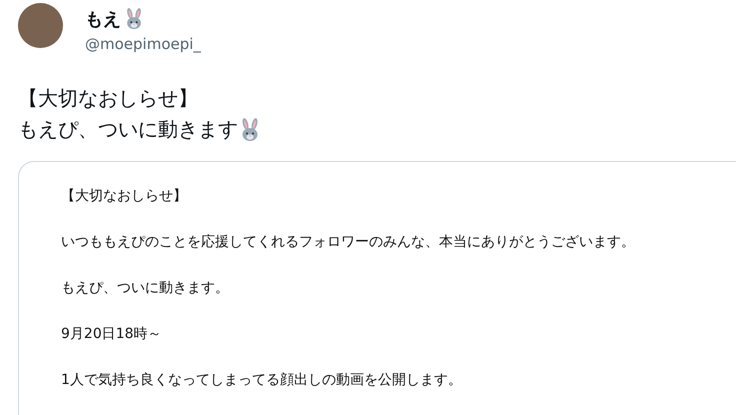  I want to click on user-handle: @moepimoepi_, so click(143, 44).